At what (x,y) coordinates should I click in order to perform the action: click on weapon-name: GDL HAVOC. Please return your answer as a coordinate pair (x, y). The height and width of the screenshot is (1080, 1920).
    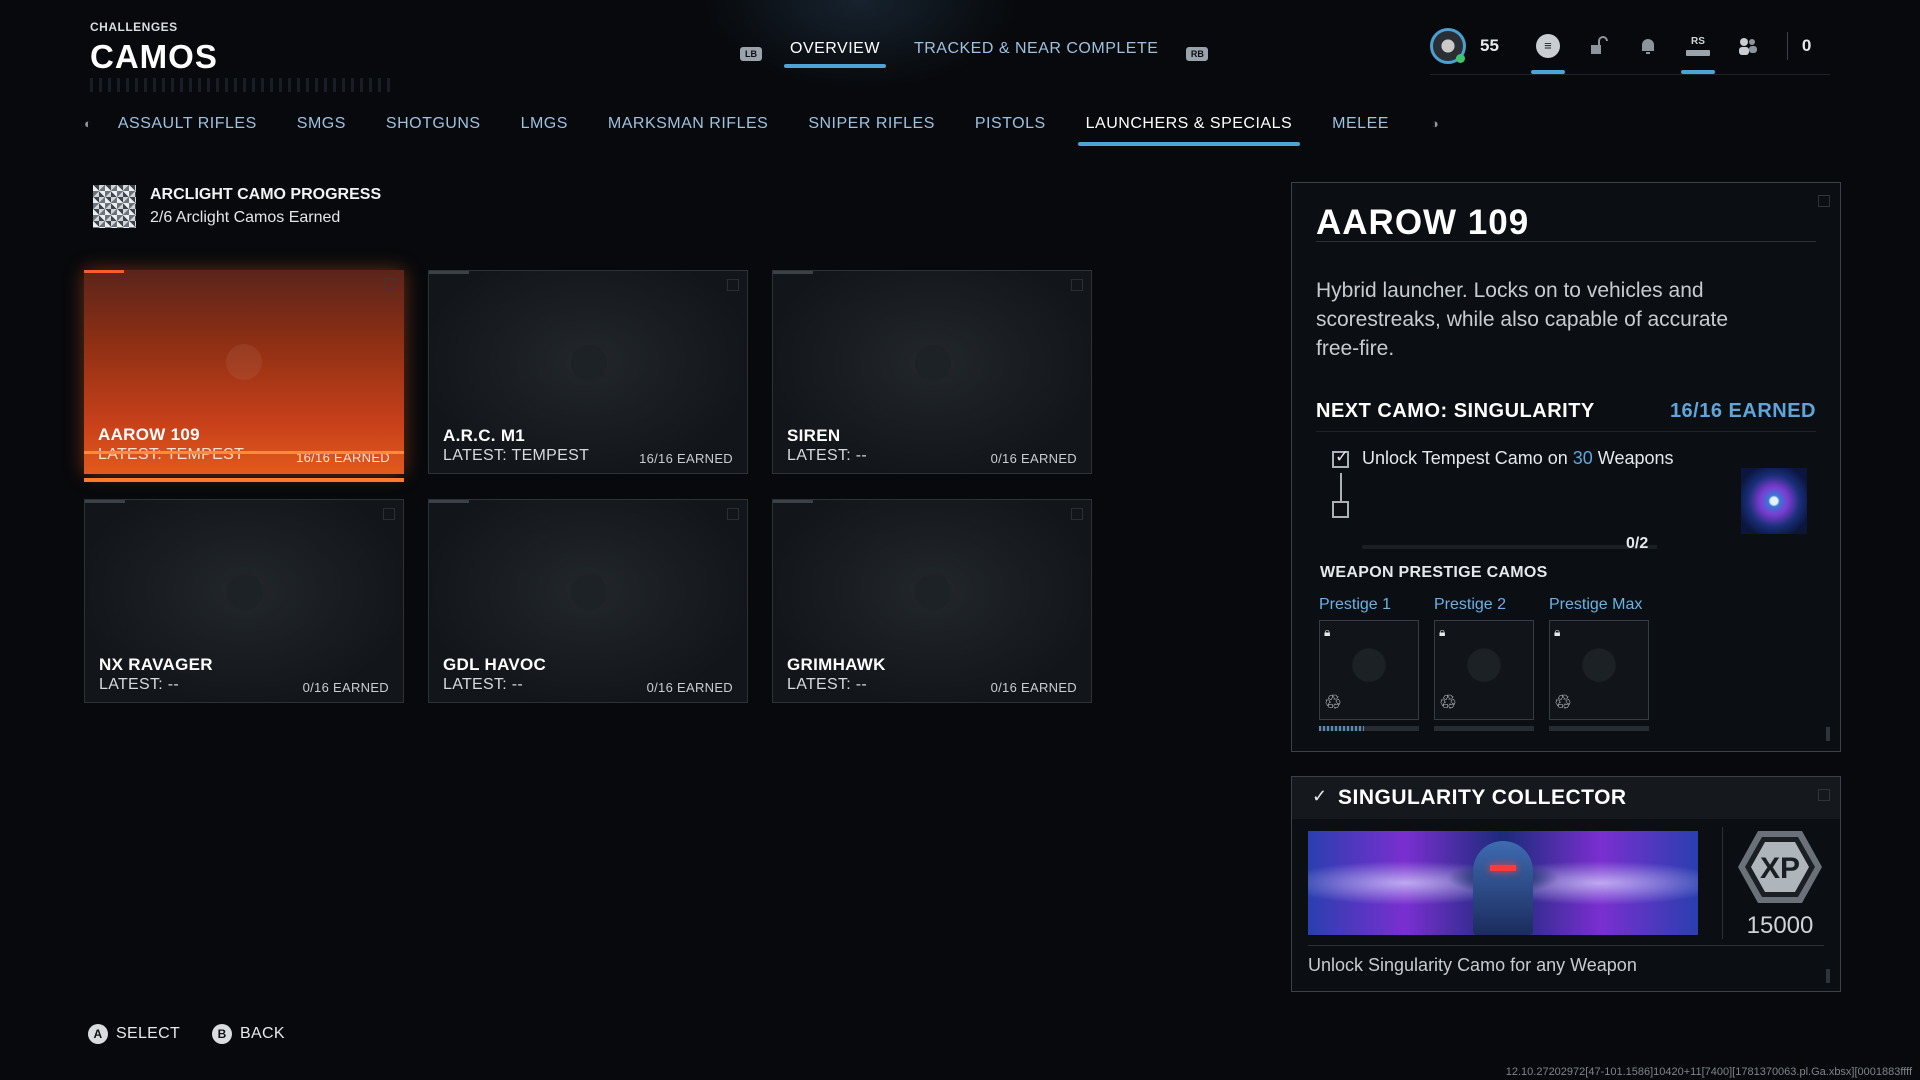
    Looking at the image, I should click on (495, 664).